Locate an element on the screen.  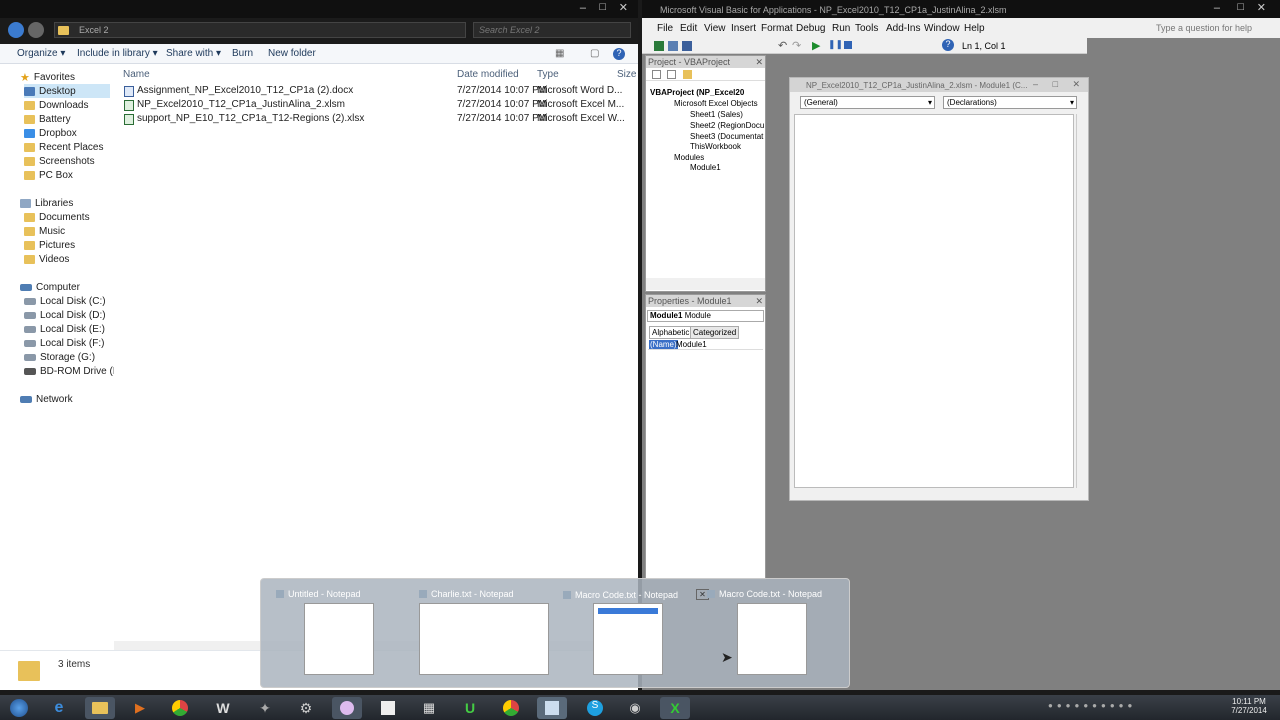
nav-item-drive-g: Storage (G:) is located at coordinates (59, 357).